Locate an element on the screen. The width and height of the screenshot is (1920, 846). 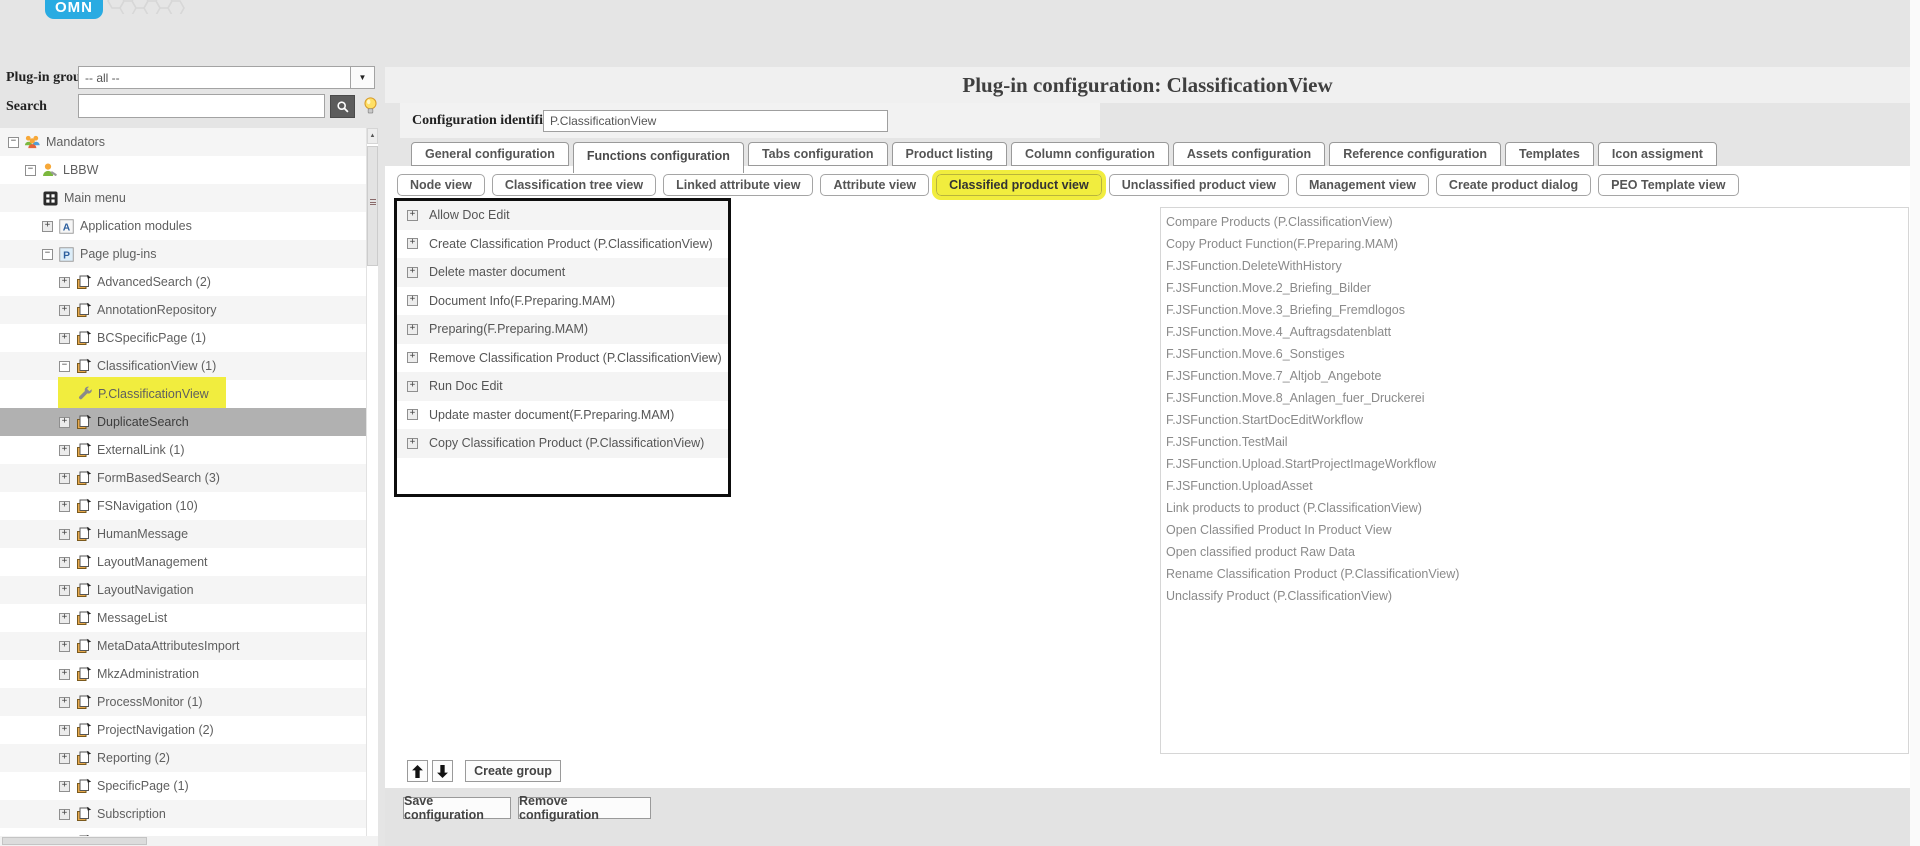
tree-item: + MessageList is located at coordinates (183, 618).